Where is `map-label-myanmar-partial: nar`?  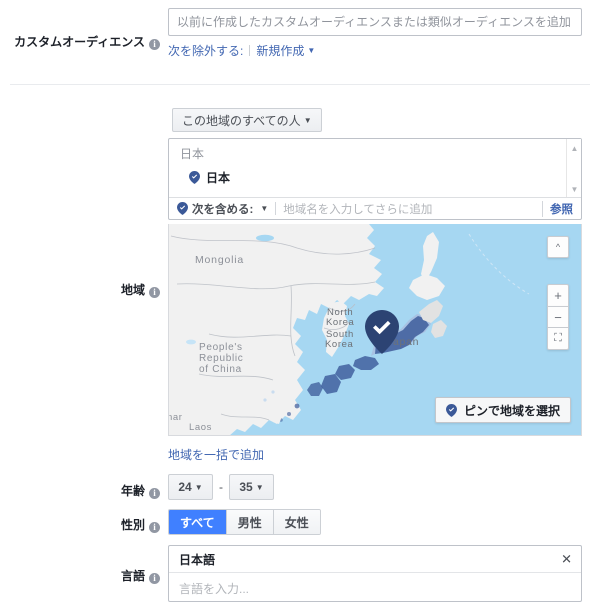
map-label-myanmar-partial: nar is located at coordinates (175, 417).